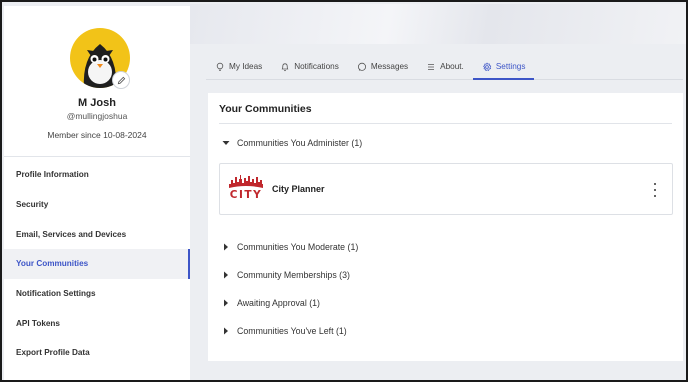  Describe the element at coordinates (97, 135) in the screenshot. I see `member-since: Member since 10-08-2024` at that location.